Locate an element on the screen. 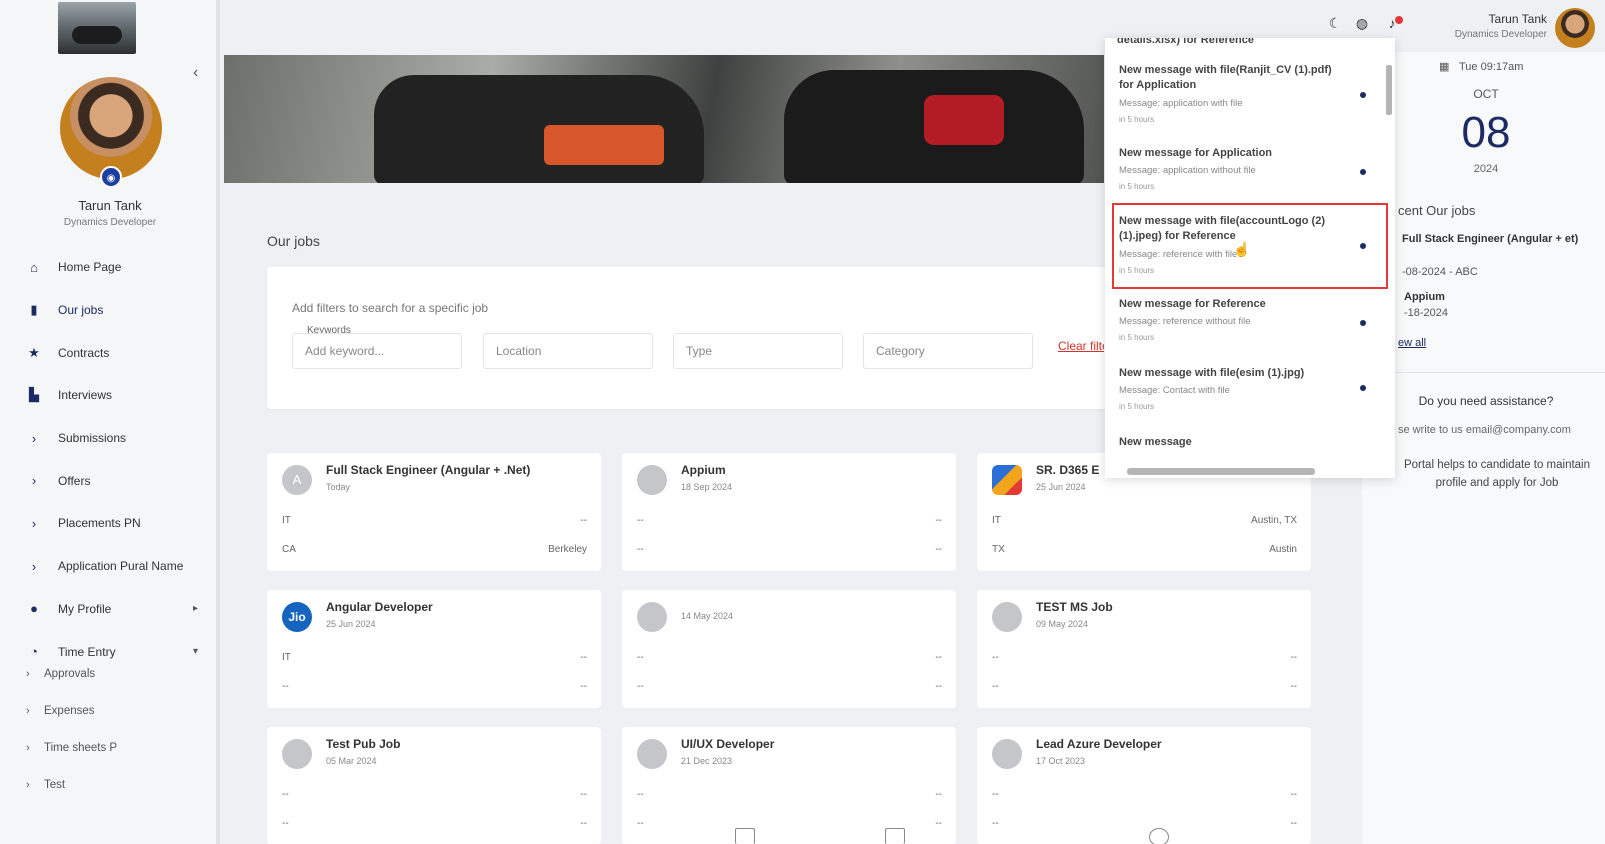  submenu-item-time-sheets: › Time sheets P is located at coordinates (108, 748).